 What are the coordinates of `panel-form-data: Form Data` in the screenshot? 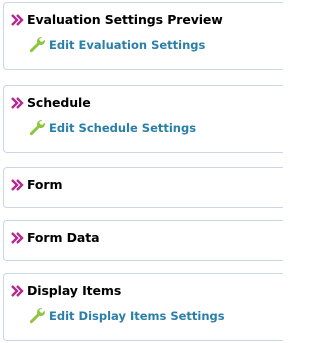 It's located at (143, 240).